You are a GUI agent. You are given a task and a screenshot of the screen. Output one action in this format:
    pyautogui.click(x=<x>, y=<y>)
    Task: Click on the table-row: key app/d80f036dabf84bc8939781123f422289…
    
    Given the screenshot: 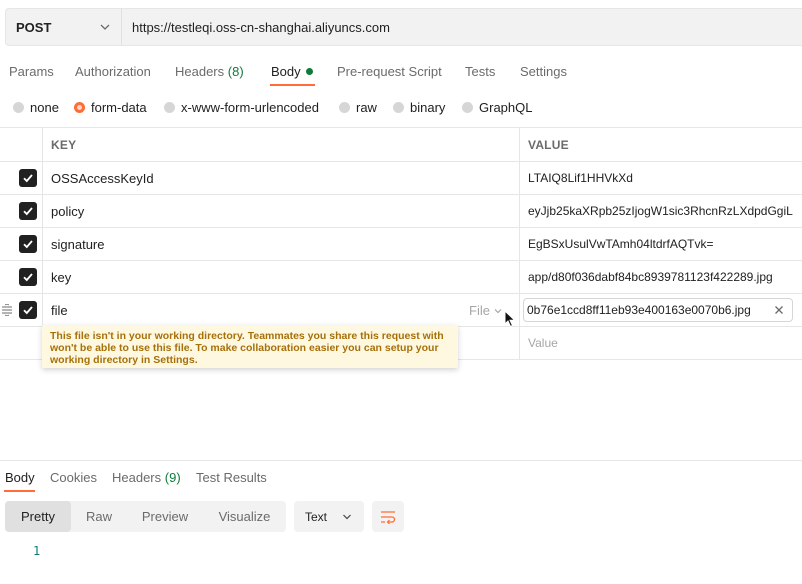 What is the action you would take?
    pyautogui.click(x=401, y=277)
    